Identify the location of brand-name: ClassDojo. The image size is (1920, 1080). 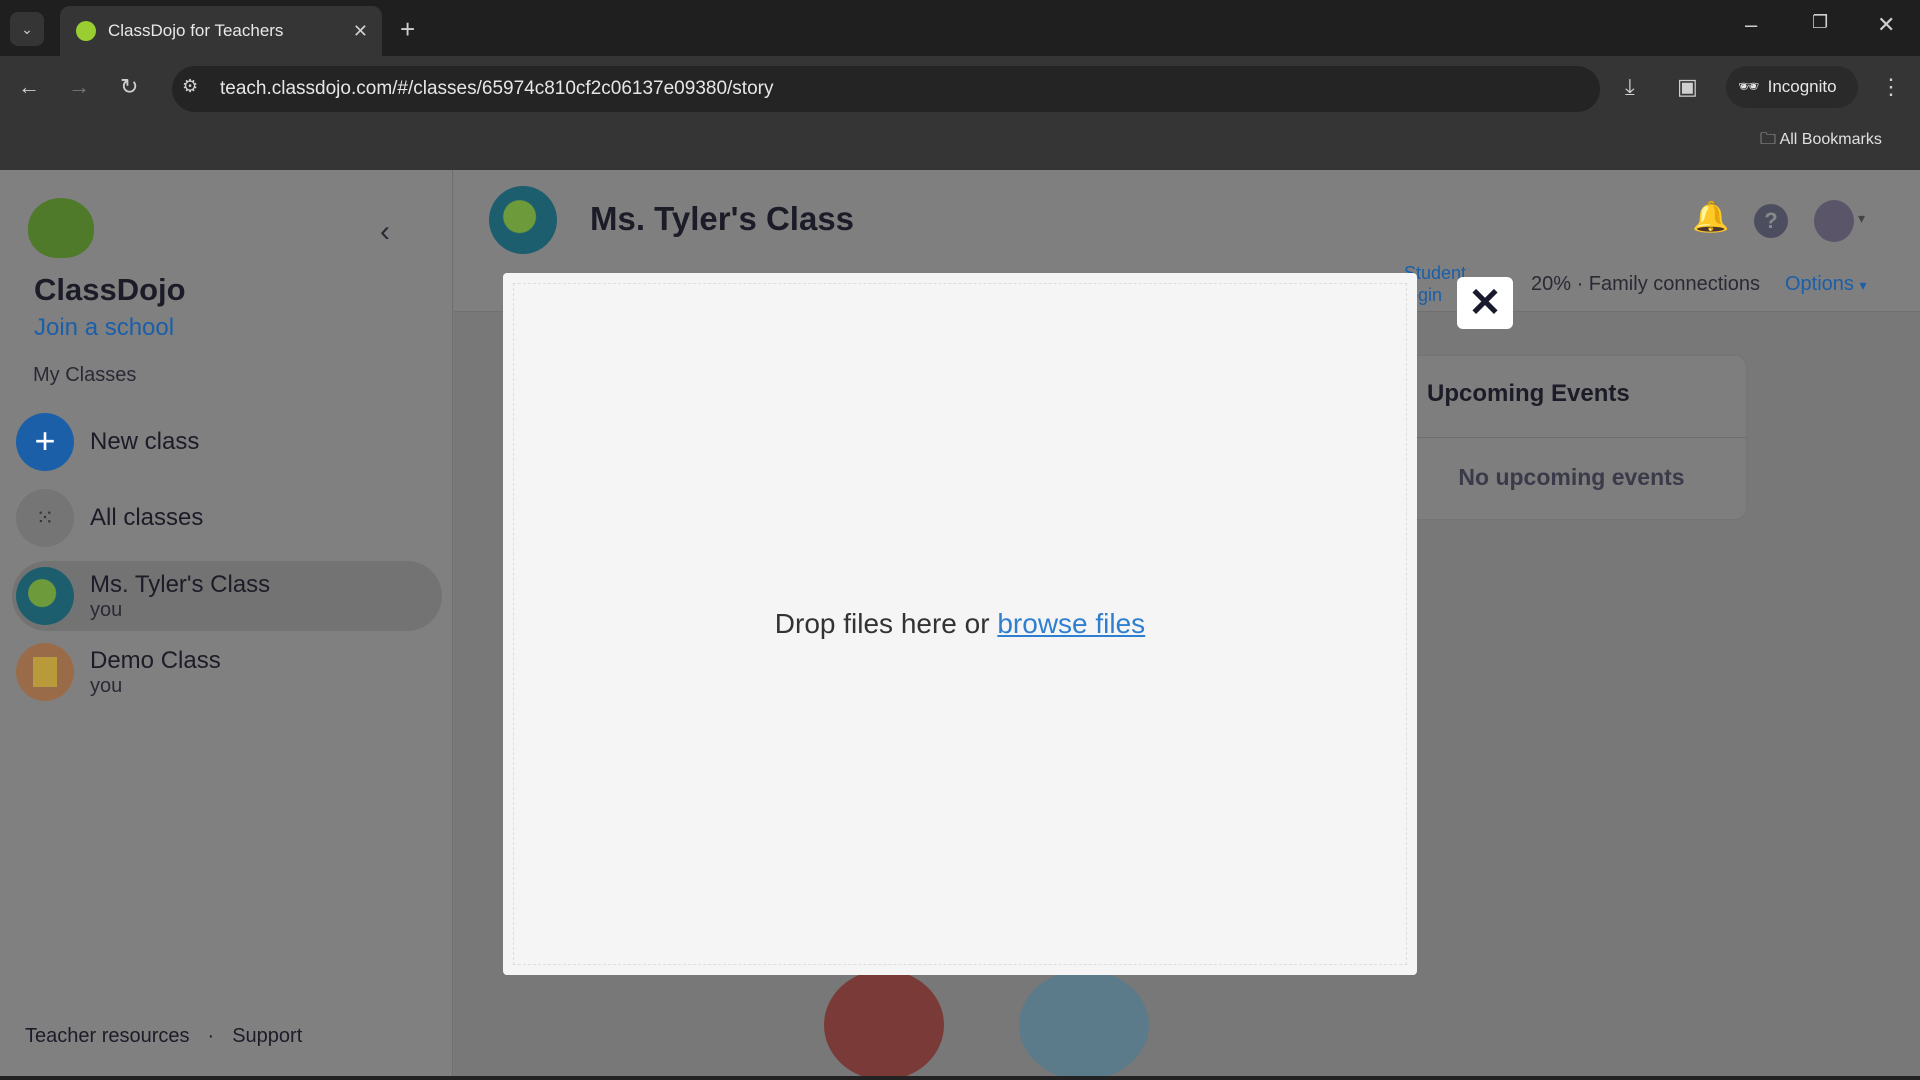
(110, 289).